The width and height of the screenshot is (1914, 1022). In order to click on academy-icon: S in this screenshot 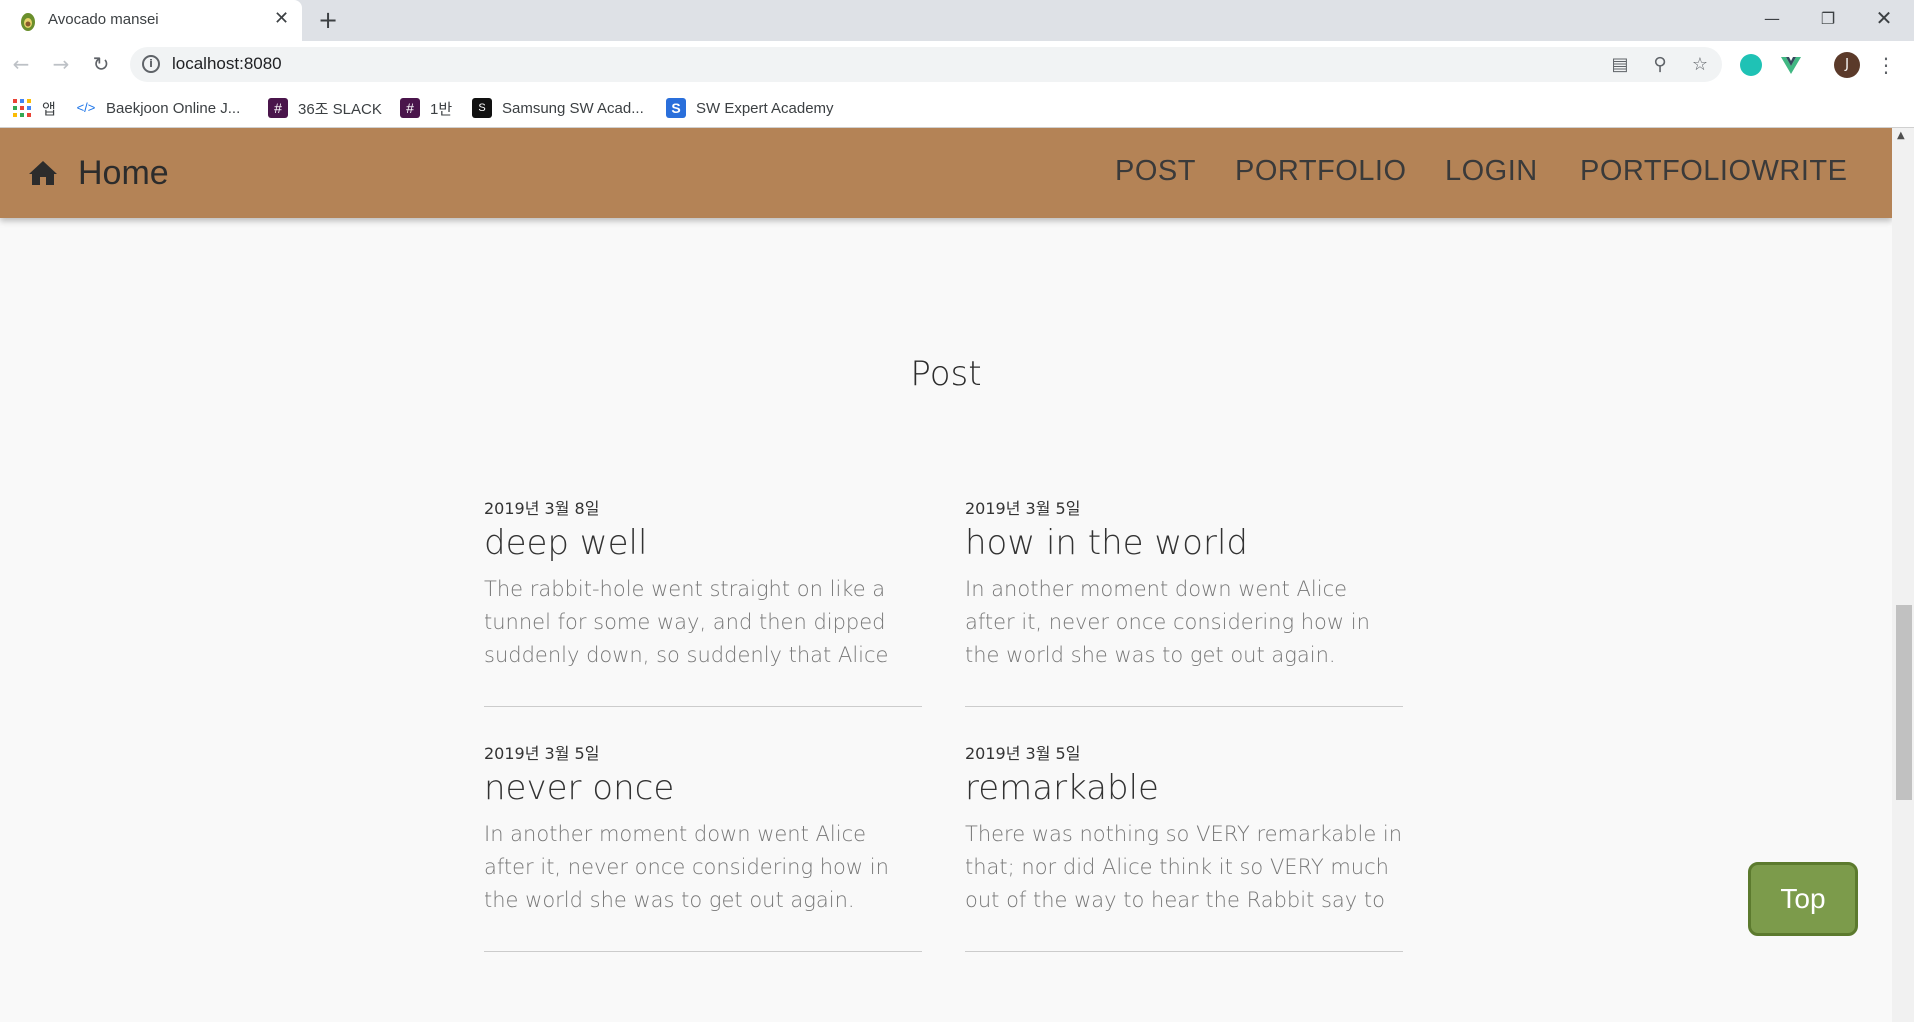, I will do `click(482, 108)`.